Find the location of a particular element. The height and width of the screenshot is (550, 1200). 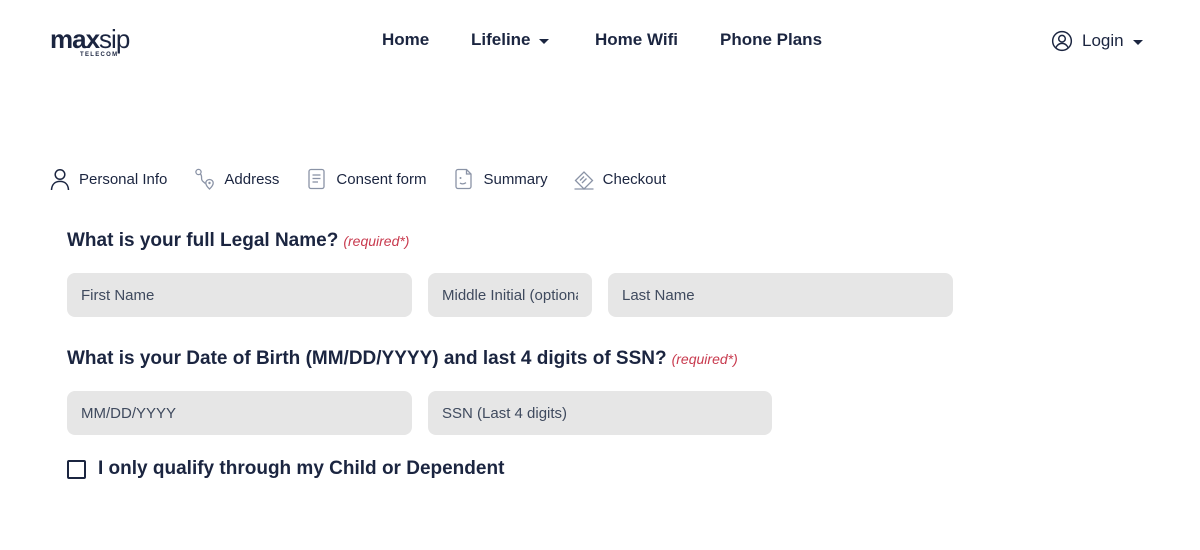

person-icon is located at coordinates (60, 179).